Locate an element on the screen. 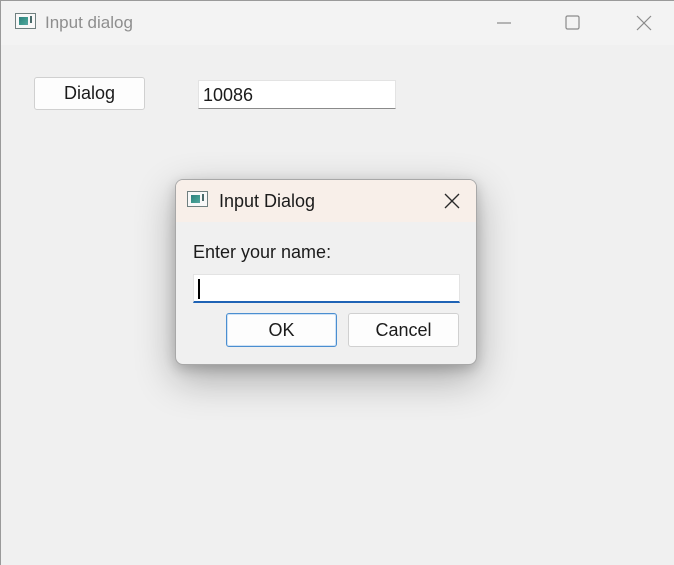 The height and width of the screenshot is (565, 674). minimize-button is located at coordinates (504, 23).